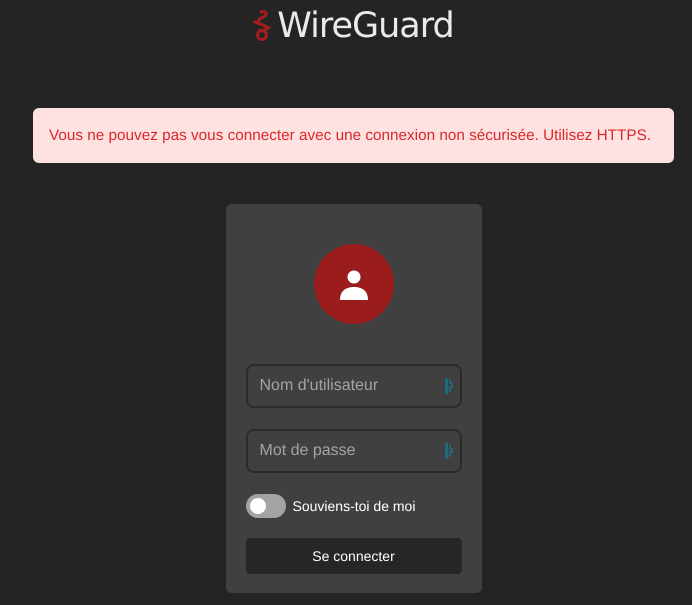 The image size is (692, 605). Describe the element at coordinates (354, 284) in the screenshot. I see `user-avatar-icon` at that location.